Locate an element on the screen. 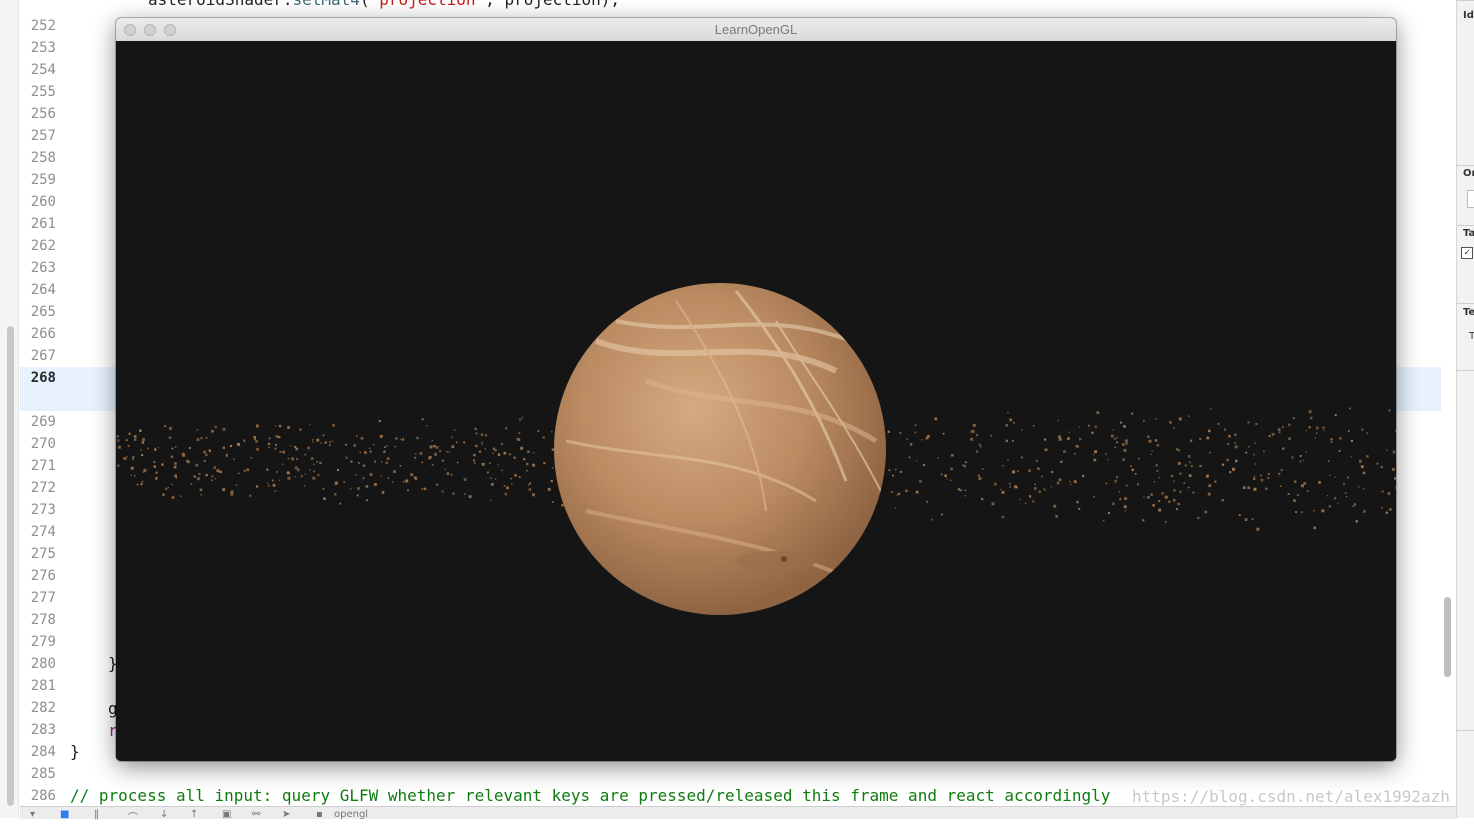 This screenshot has width=1474, height=824. scheme-label: opengl is located at coordinates (351, 814).